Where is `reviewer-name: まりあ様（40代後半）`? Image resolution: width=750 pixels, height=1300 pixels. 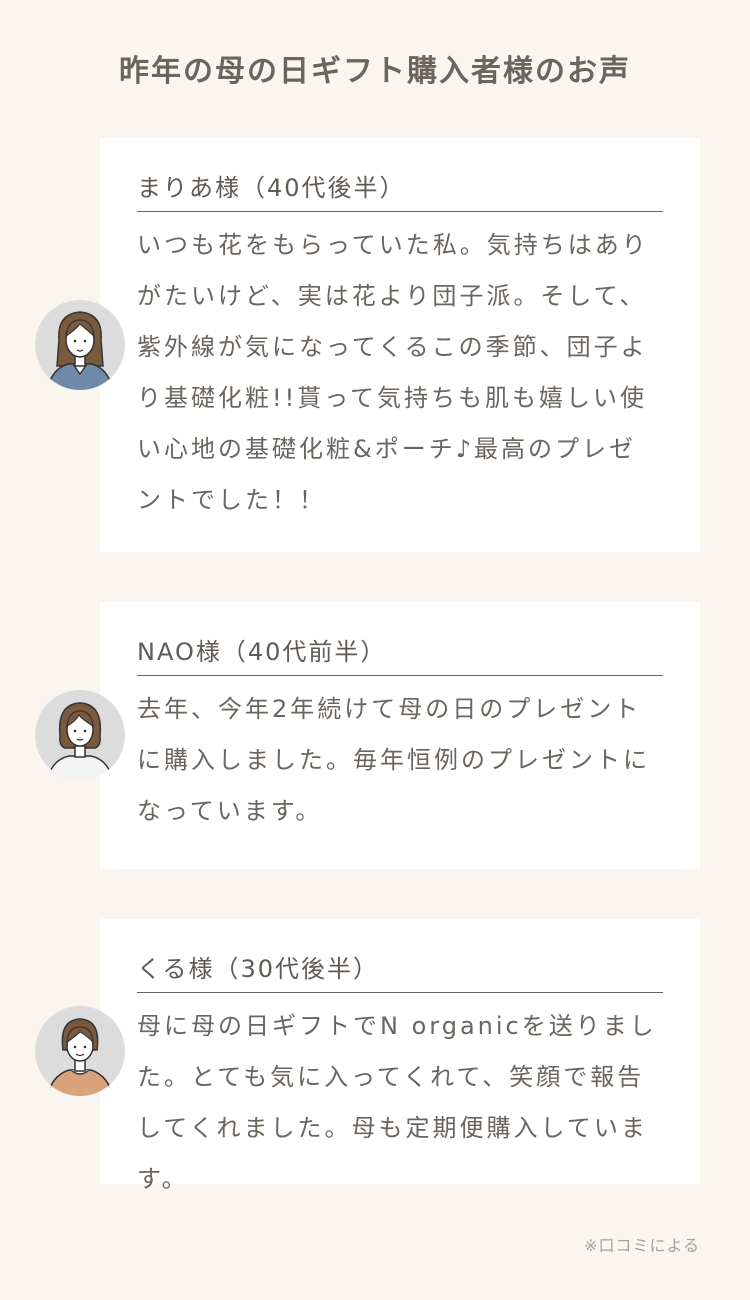
reviewer-name: まりあ様（40代後半） is located at coordinates (271, 188).